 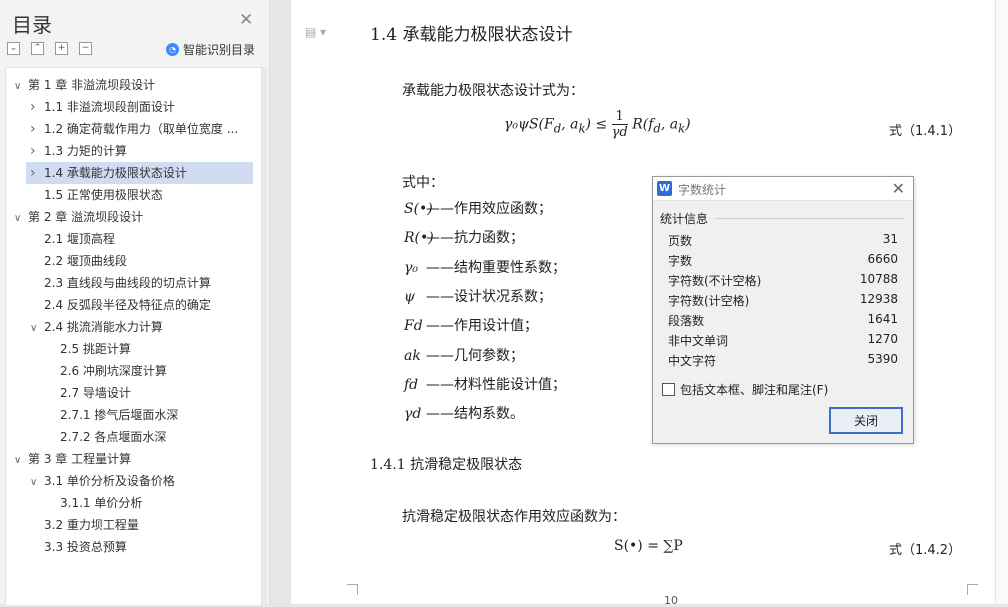 I want to click on definition-item: γ₀ ——结构重要性系数；, so click(x=485, y=267).